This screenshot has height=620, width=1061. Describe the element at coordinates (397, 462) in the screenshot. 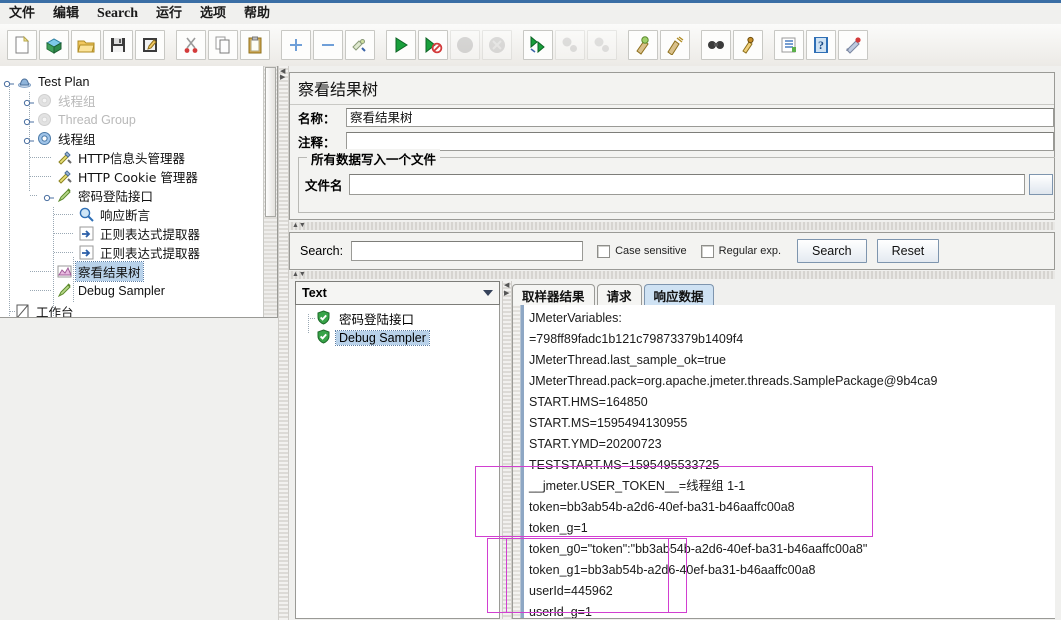

I see `results-tree: 密码登陆接口 Debug Sampler` at that location.